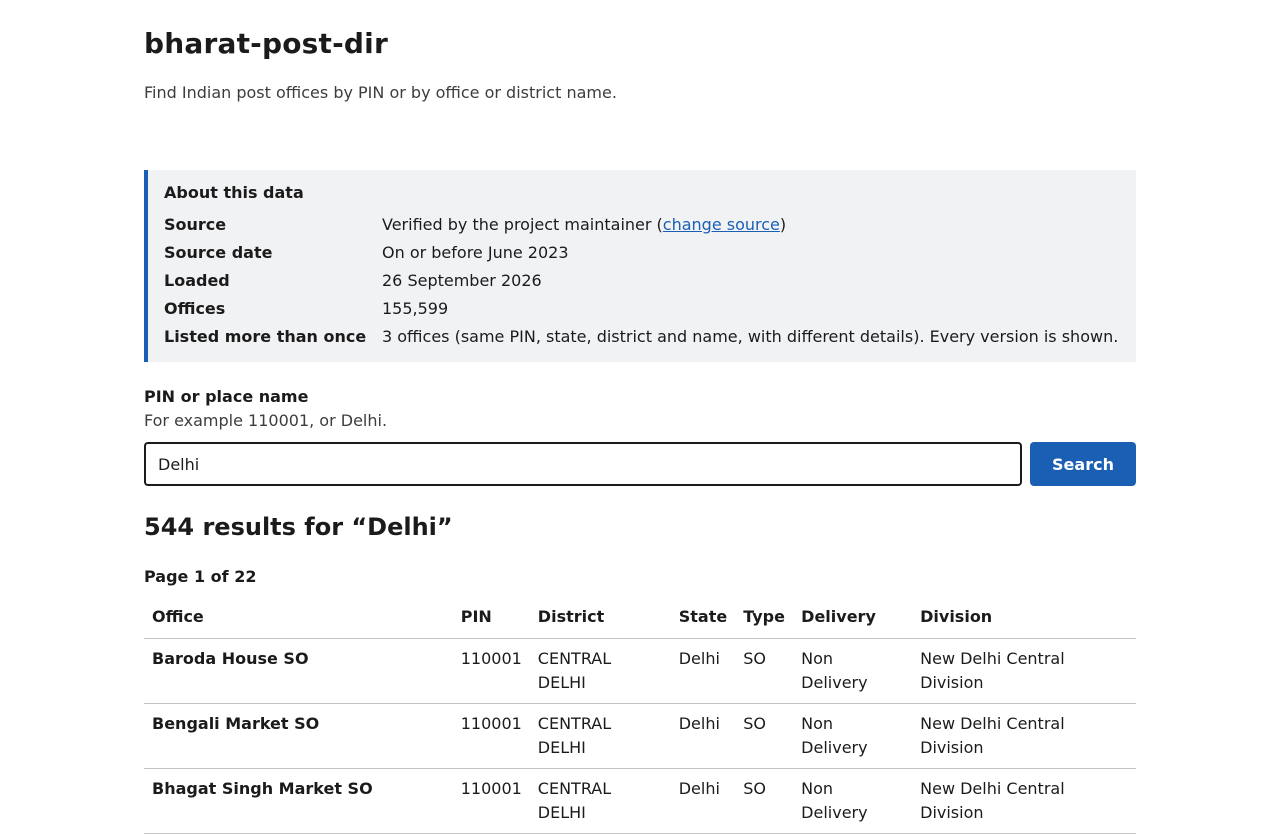 Image resolution: width=1280 pixels, height=834 pixels. I want to click on search-field-label: PIN or place name, so click(226, 396).